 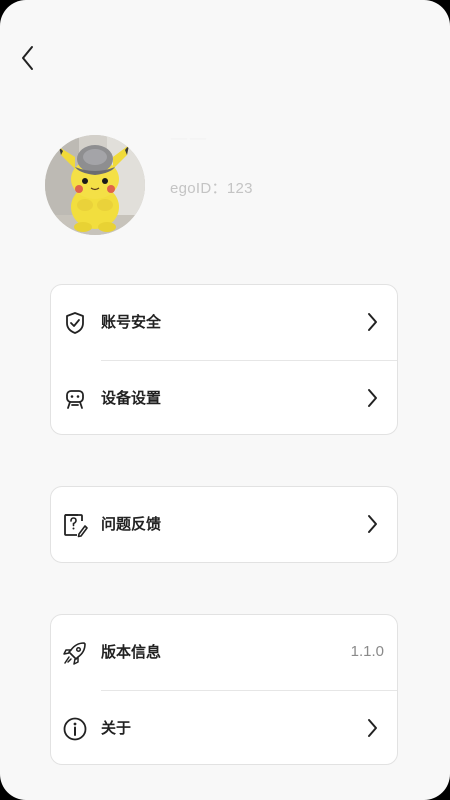 What do you see at coordinates (367, 651) in the screenshot?
I see `version-value: 1.1.0` at bounding box center [367, 651].